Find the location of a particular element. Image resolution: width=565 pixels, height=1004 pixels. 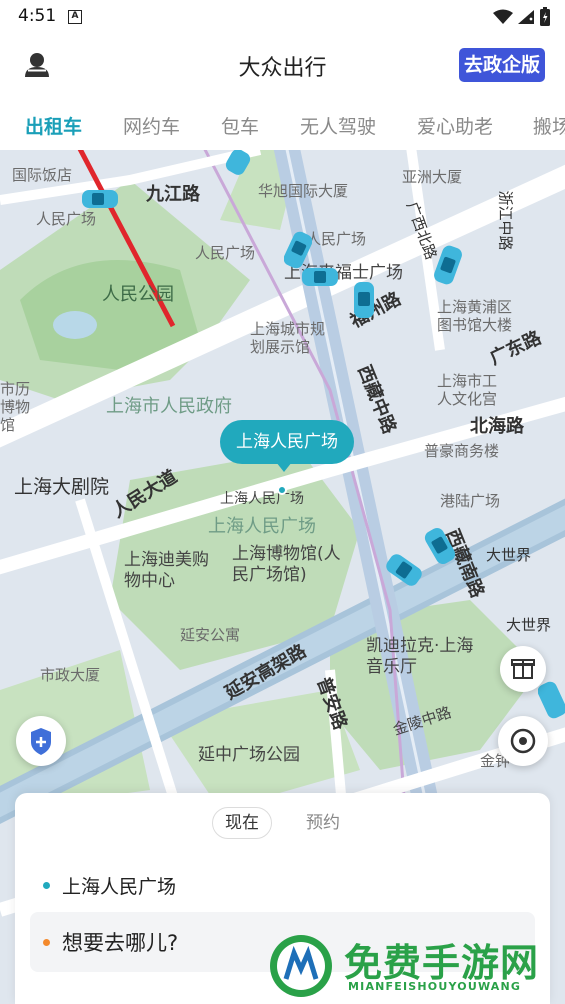

watermark-logo-icon is located at coordinates (301, 966).